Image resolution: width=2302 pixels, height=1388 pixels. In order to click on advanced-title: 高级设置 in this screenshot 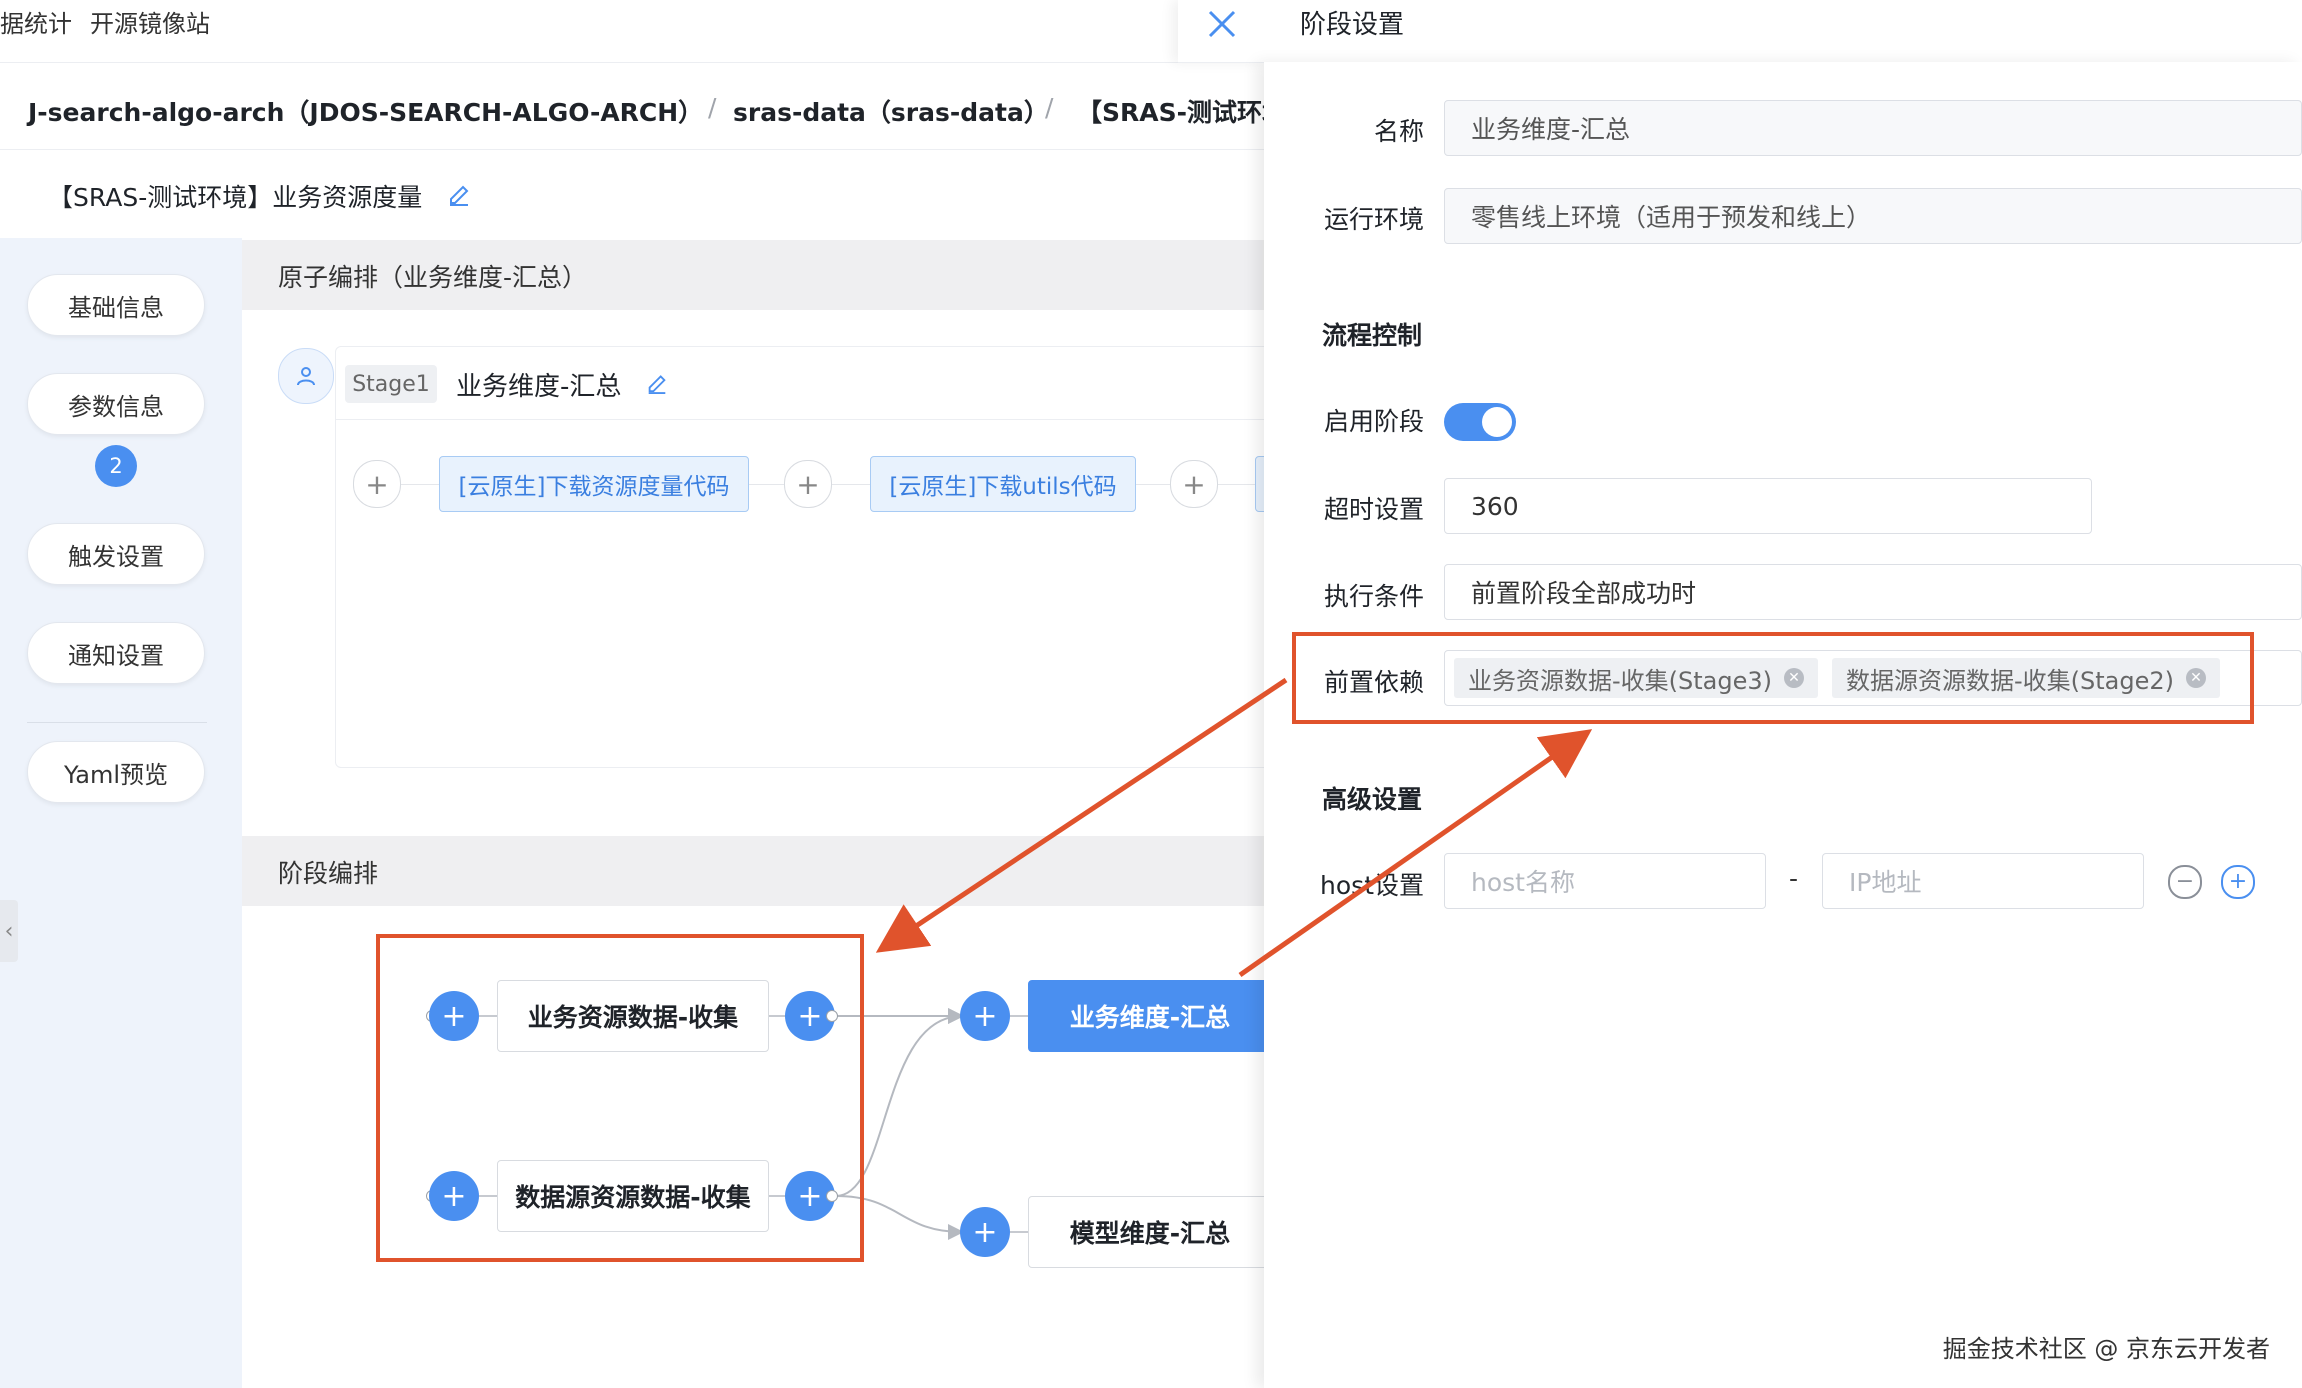, I will do `click(1372, 799)`.